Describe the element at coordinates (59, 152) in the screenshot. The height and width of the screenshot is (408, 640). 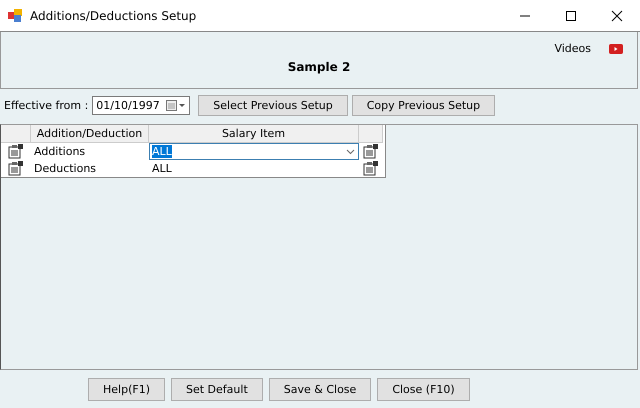
I see `table-cell-text: Additions` at that location.